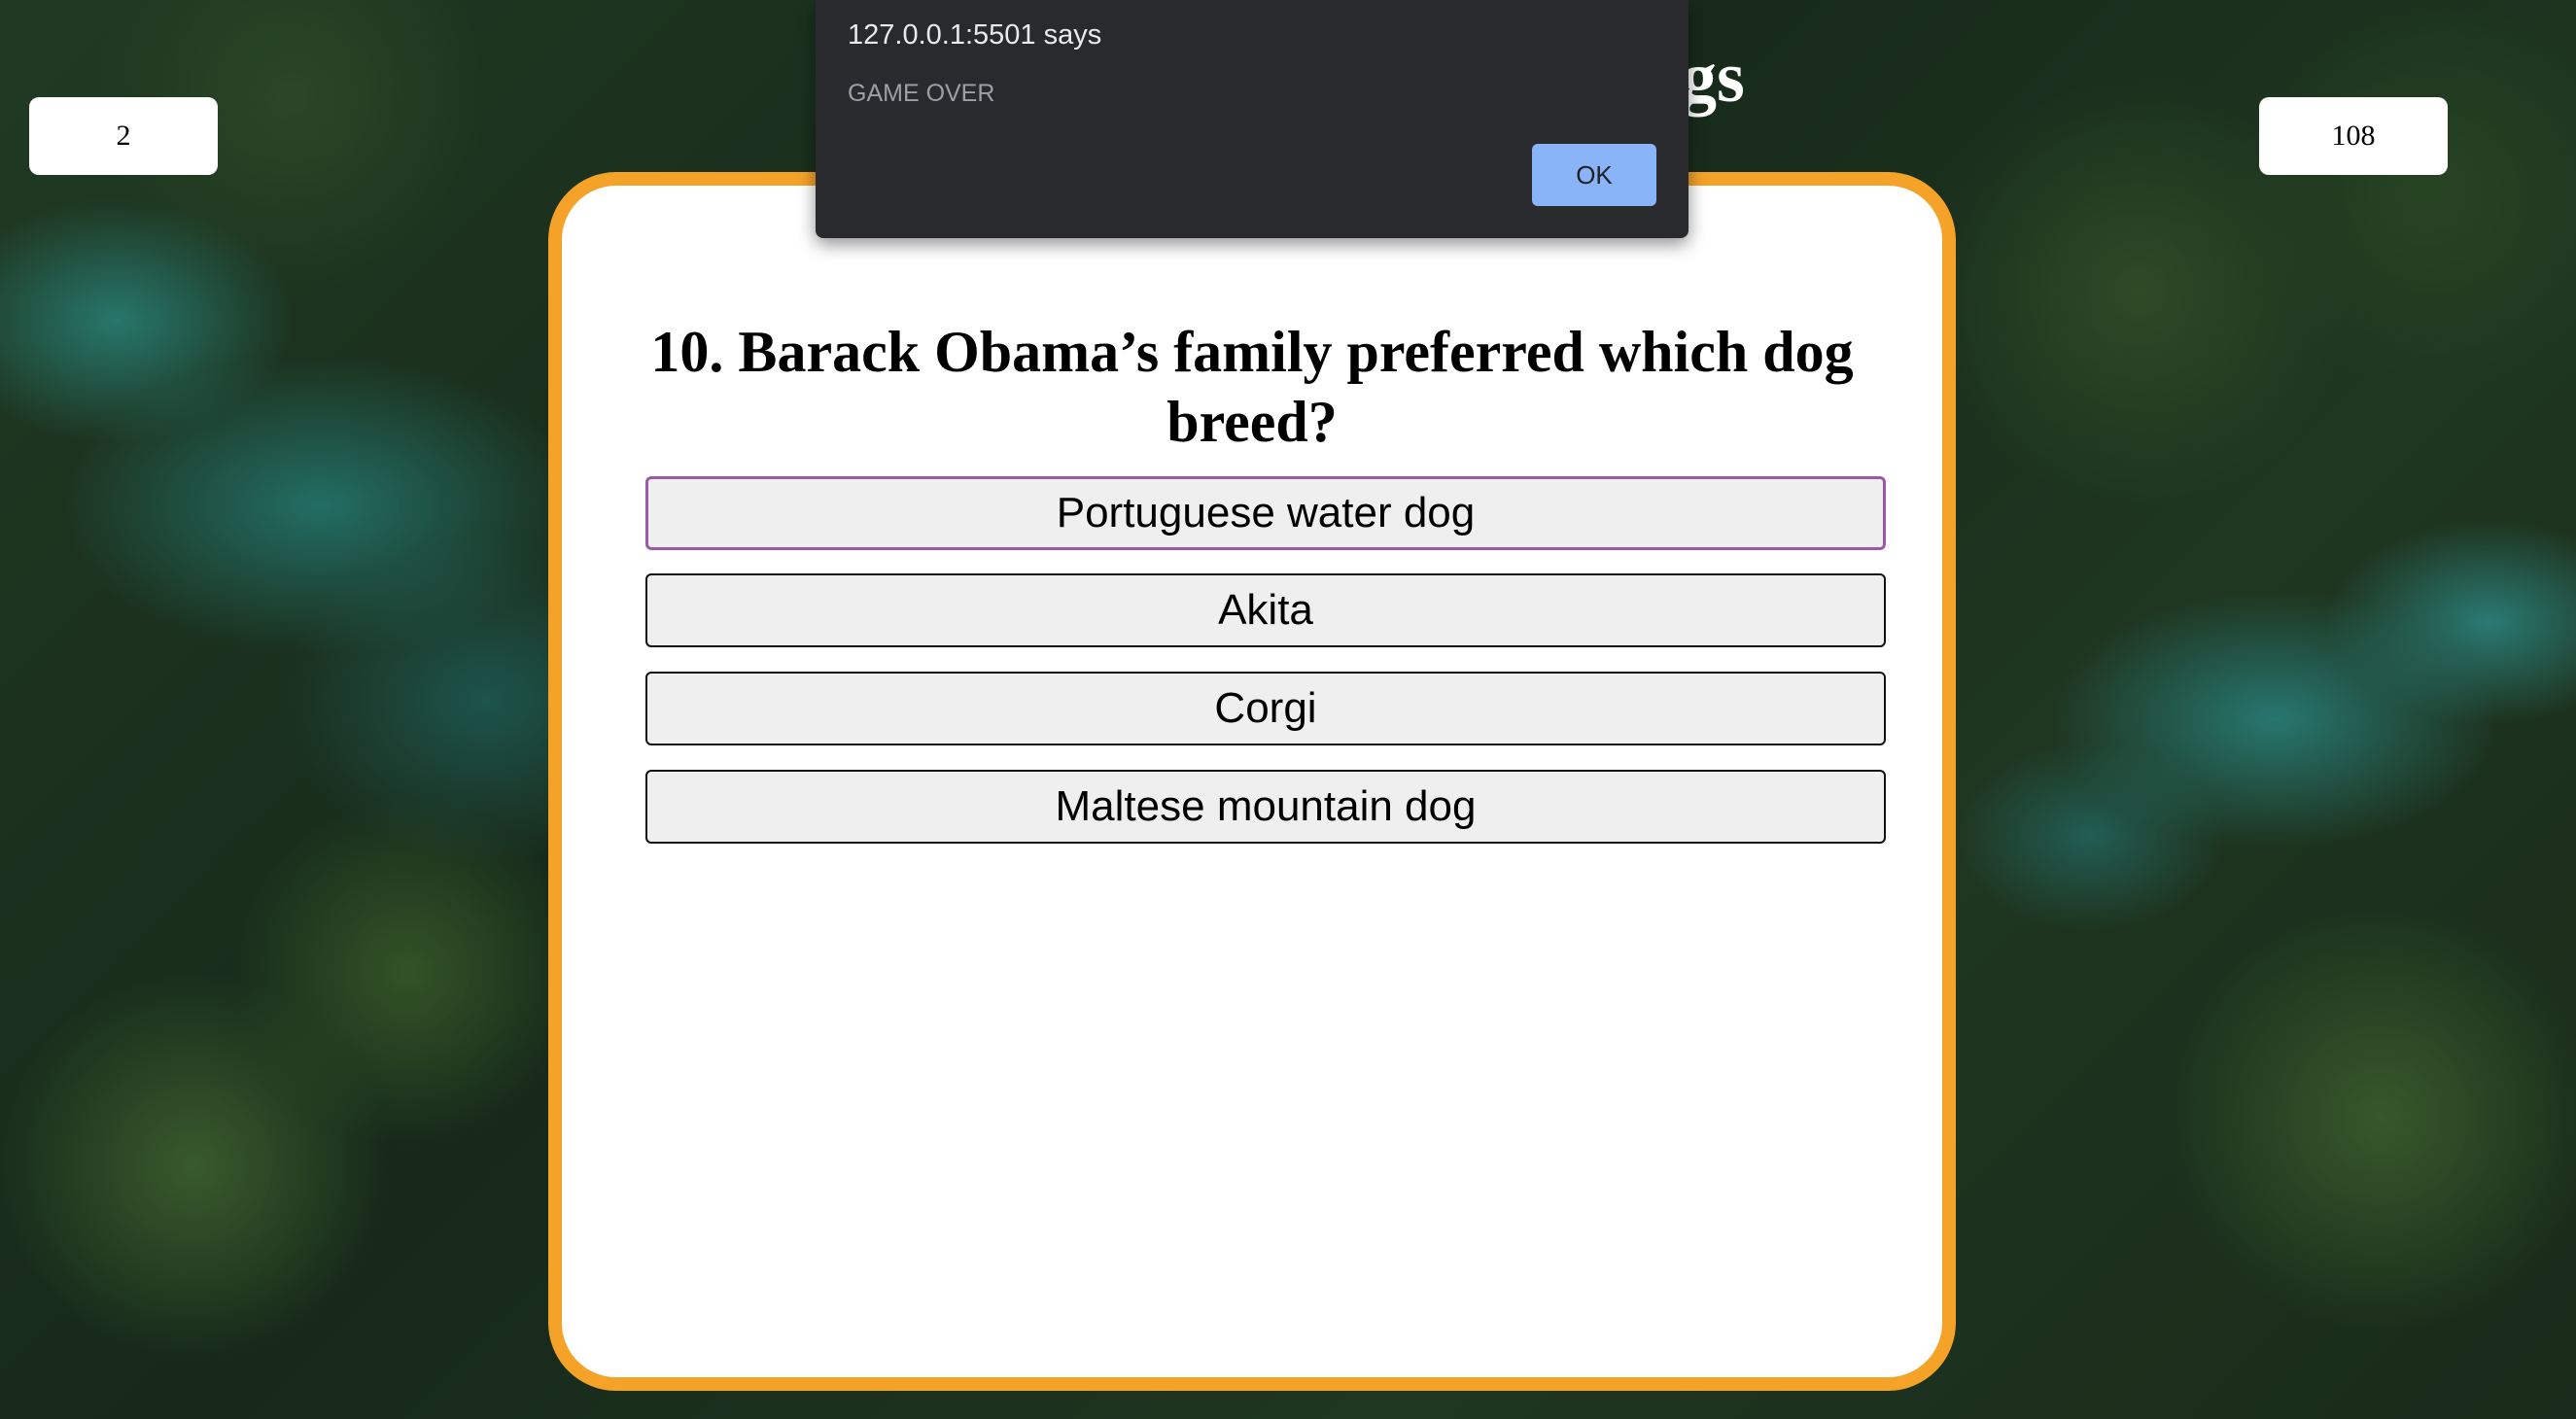 The height and width of the screenshot is (1419, 2576). Describe the element at coordinates (1265, 708) in the screenshot. I see `answer-button-3: Corgi` at that location.